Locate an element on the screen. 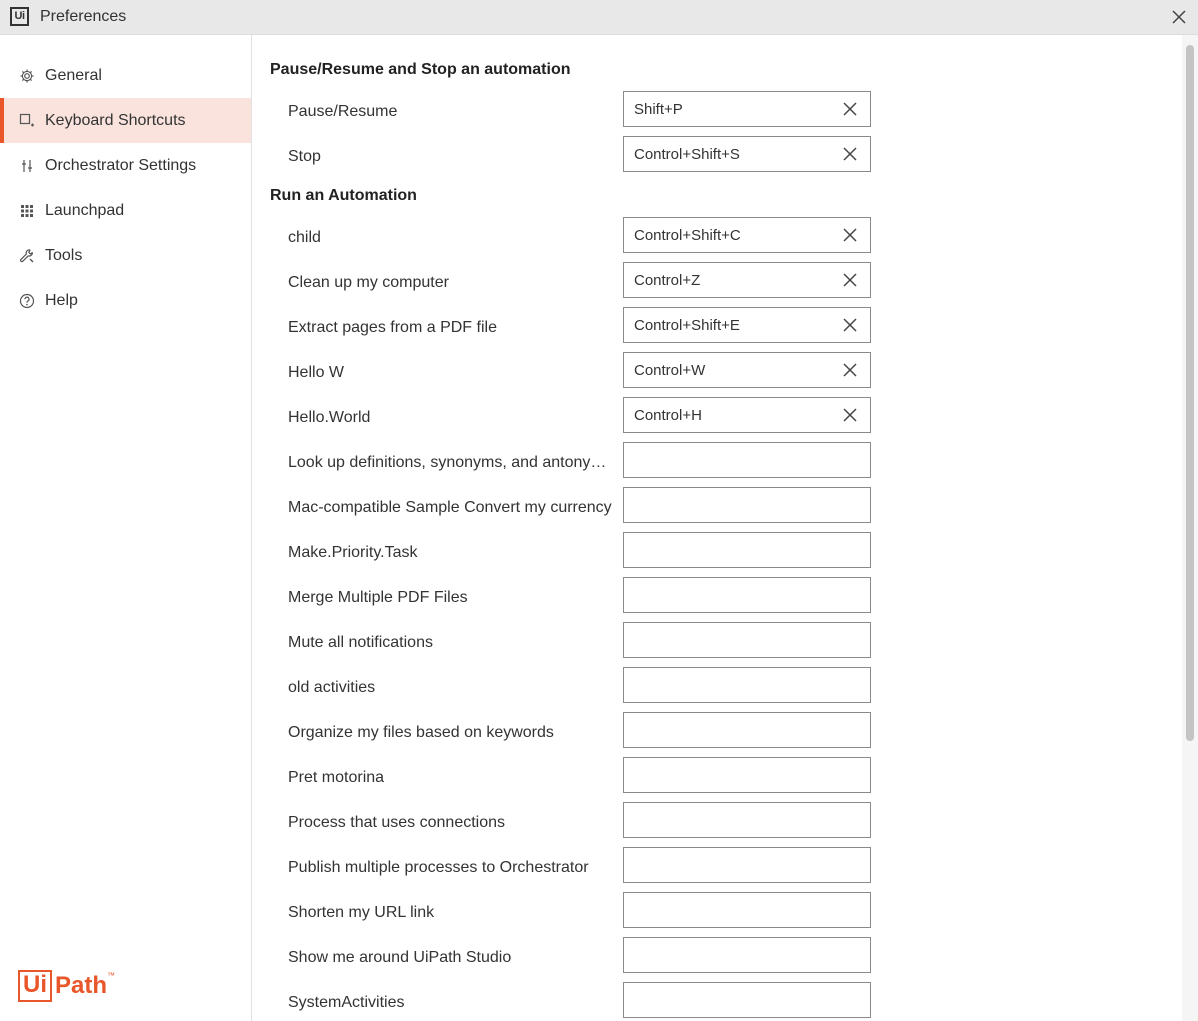 The image size is (1198, 1021). gear-icon is located at coordinates (27, 76).